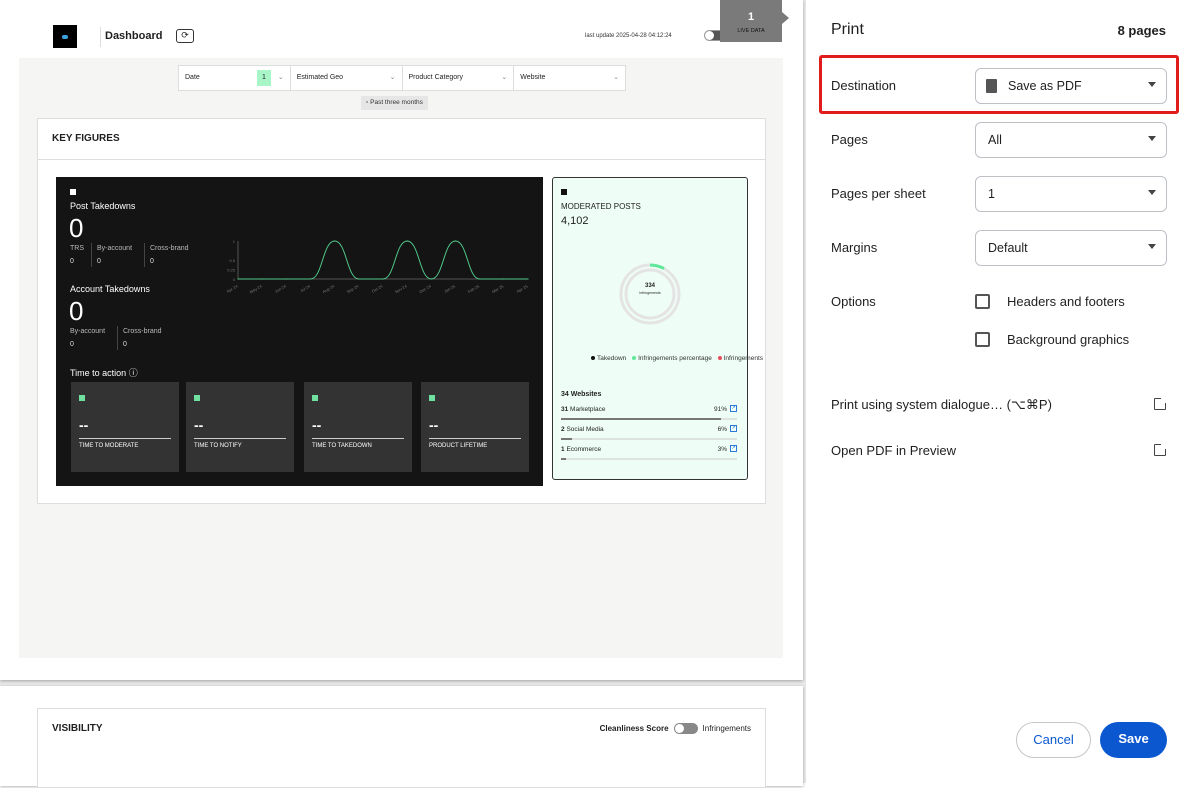  I want to click on y-tick-label: 0, so click(234, 279).